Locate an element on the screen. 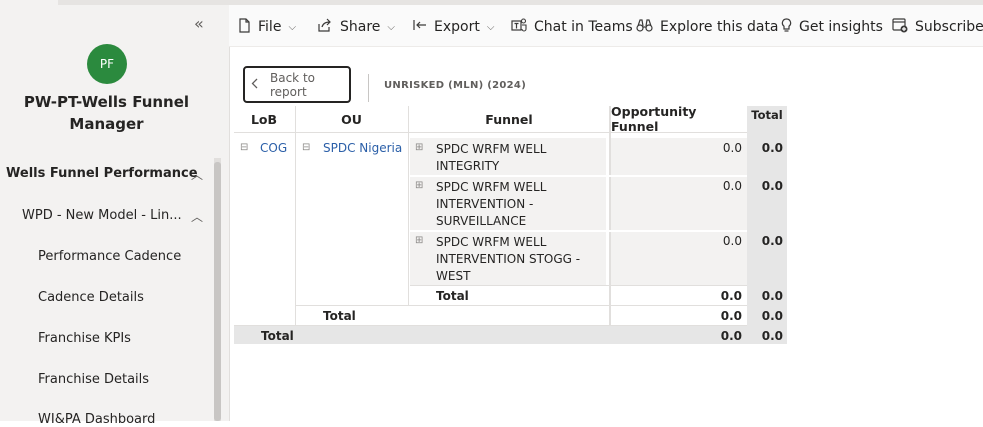 The height and width of the screenshot is (427, 983). app-title: PW-PT-Wells Funnel Manager is located at coordinates (106, 113).